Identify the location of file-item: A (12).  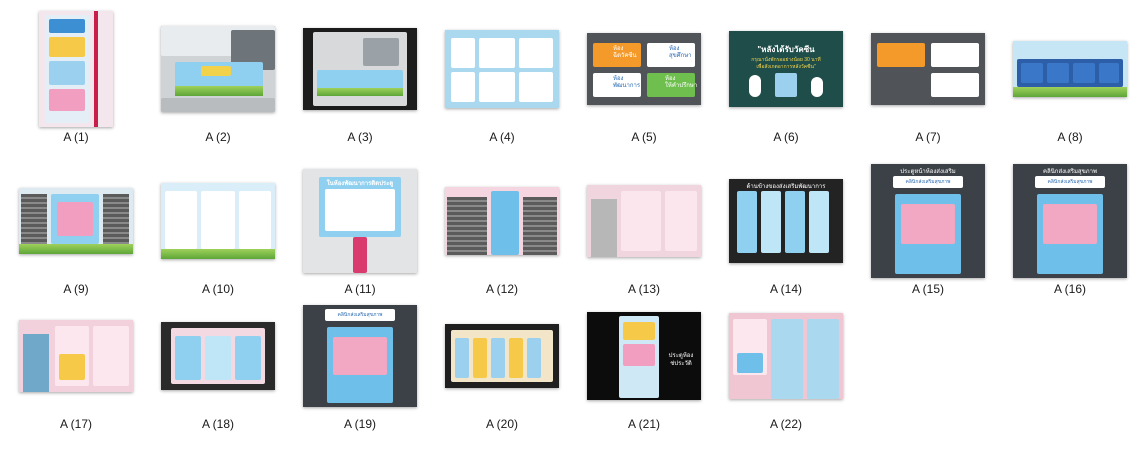
(502, 229).